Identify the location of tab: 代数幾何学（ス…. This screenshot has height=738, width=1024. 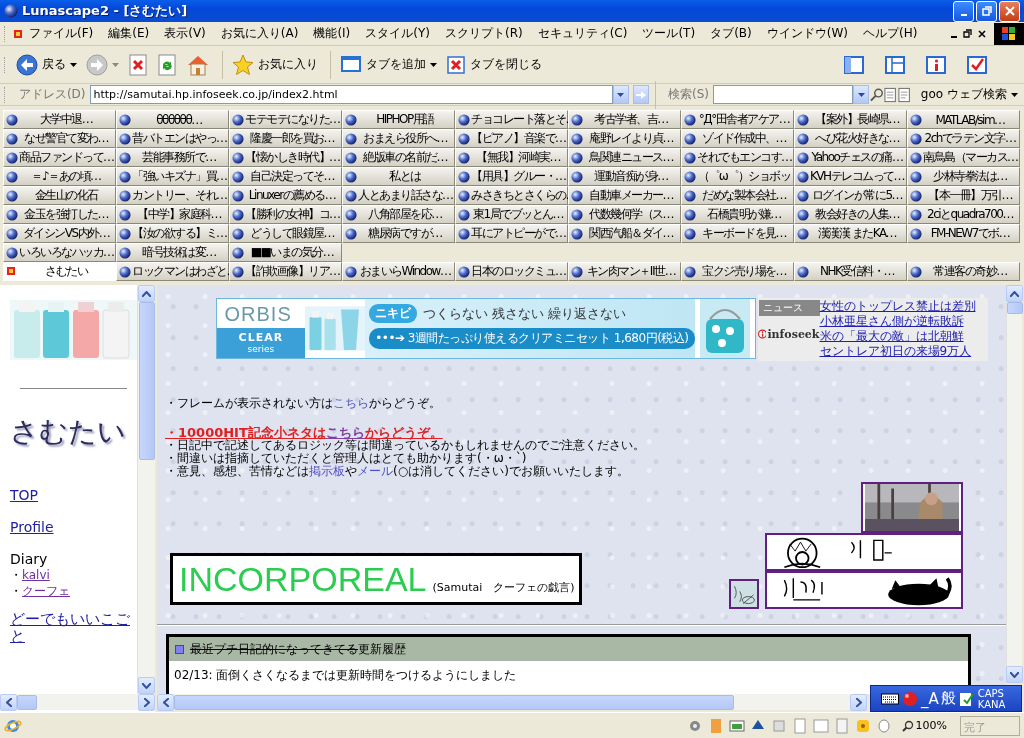
(624, 214).